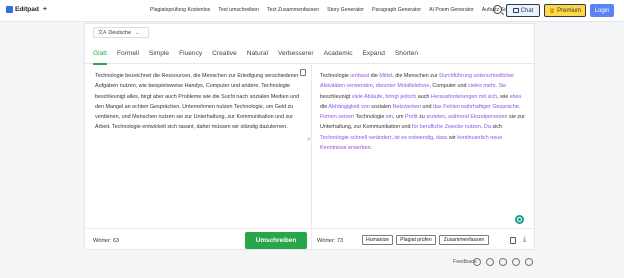 The image size is (624, 278). I want to click on logo-text: Editpad, so click(27, 9).